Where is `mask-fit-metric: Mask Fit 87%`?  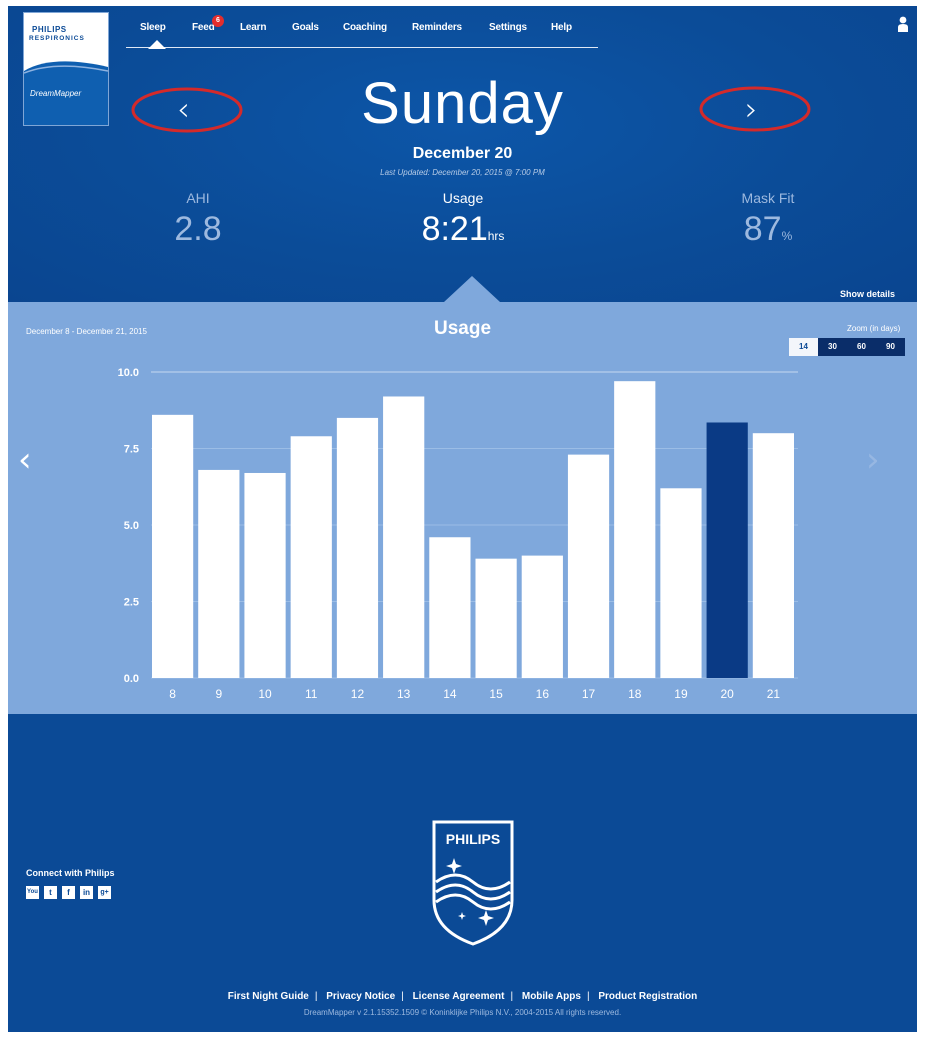 mask-fit-metric: Mask Fit 87% is located at coordinates (768, 219).